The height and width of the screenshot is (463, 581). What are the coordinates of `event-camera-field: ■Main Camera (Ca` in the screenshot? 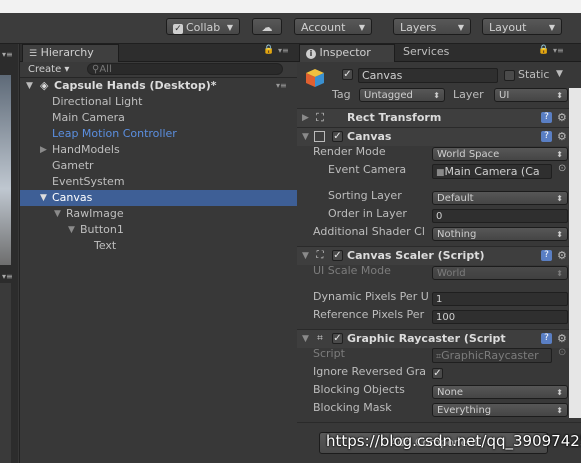 It's located at (492, 171).